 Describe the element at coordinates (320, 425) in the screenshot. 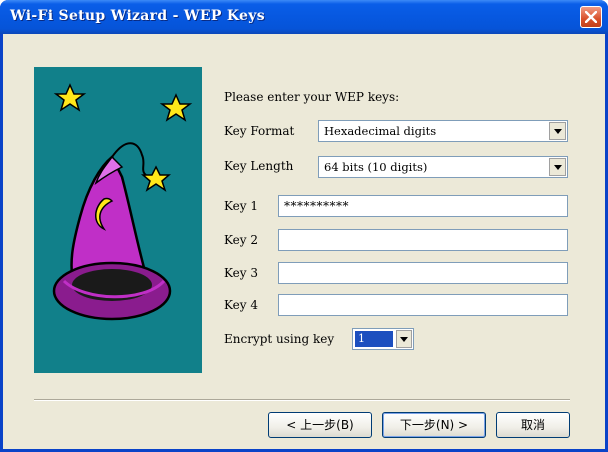

I see `back-button: < 上一步(B)` at that location.